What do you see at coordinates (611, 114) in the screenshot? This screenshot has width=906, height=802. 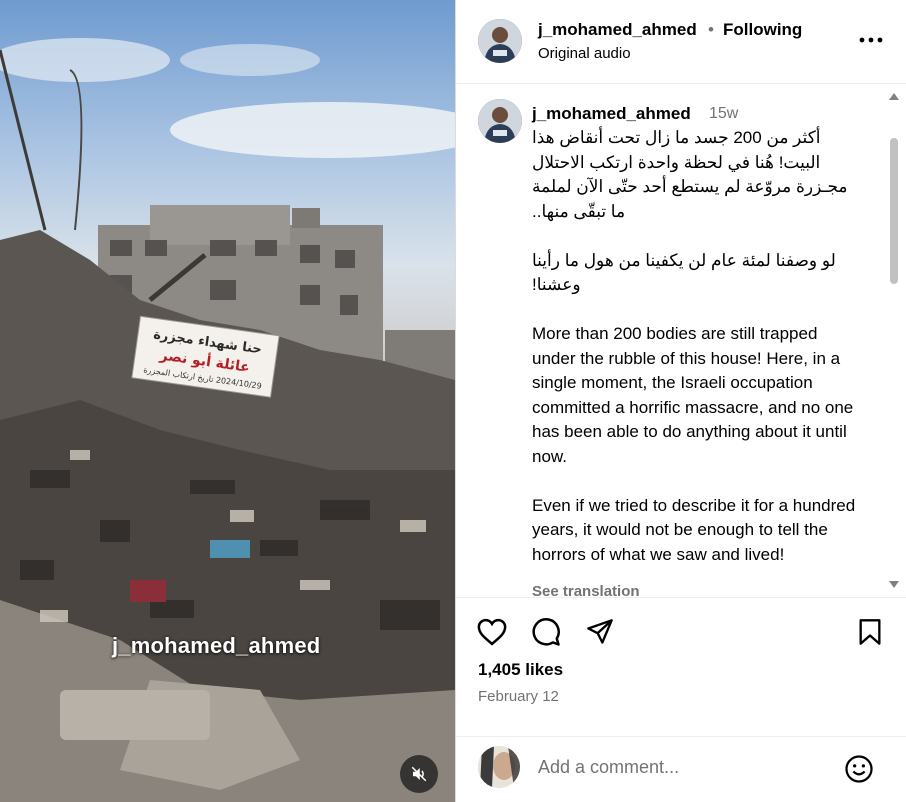 I see `caption-username: j_mohamed_ahmed` at bounding box center [611, 114].